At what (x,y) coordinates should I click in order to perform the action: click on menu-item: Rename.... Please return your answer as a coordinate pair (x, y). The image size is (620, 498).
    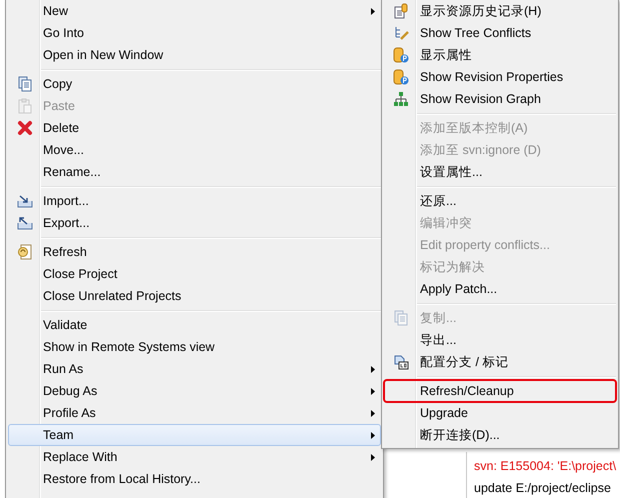
    Looking at the image, I should click on (194, 172).